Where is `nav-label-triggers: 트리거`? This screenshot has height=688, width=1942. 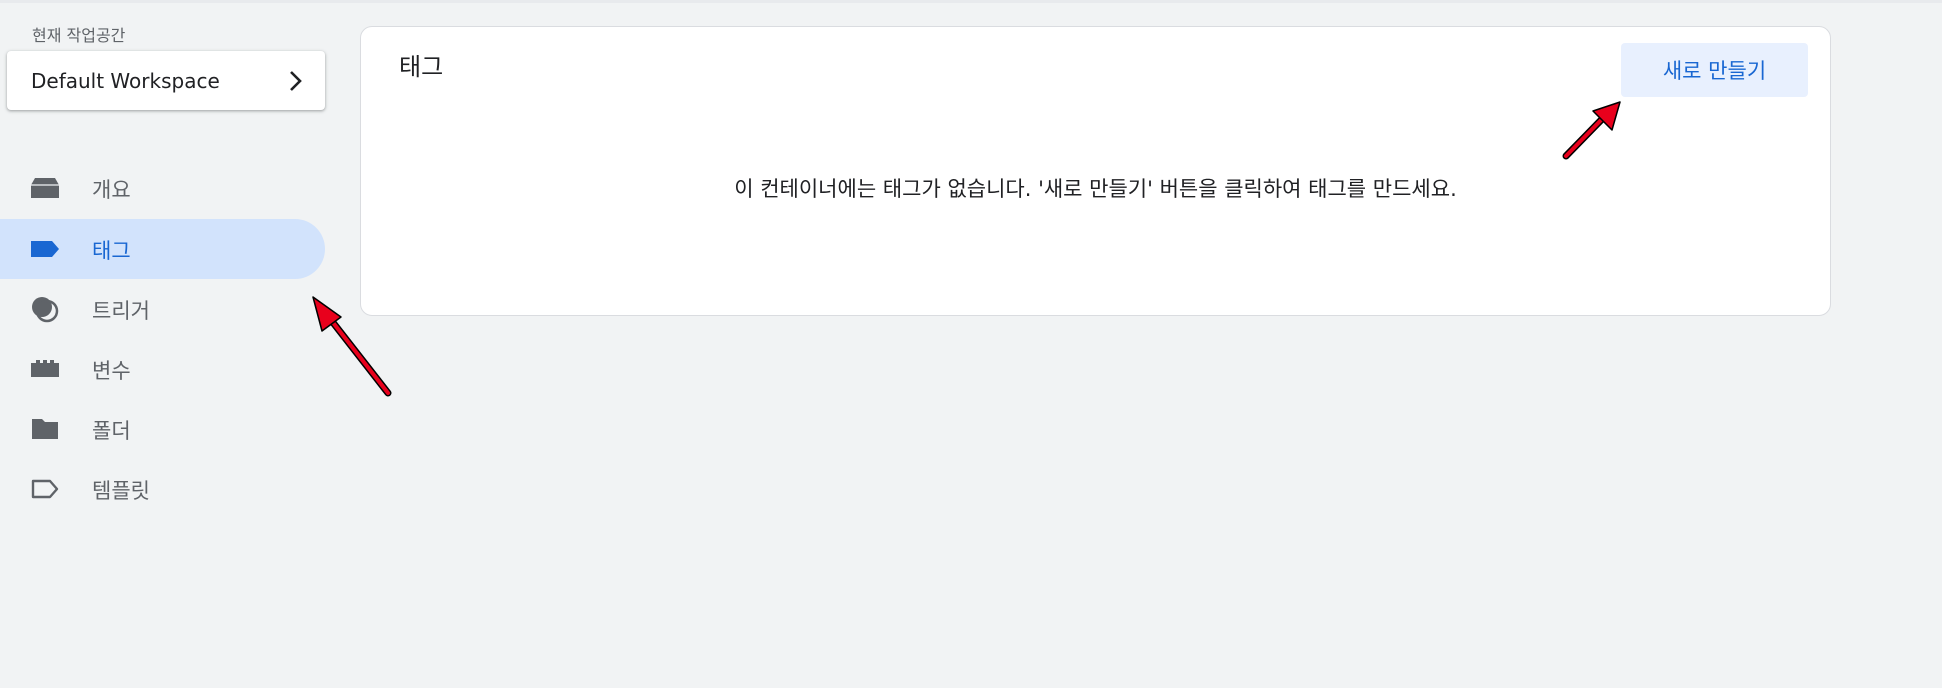 nav-label-triggers: 트리거 is located at coordinates (121, 311).